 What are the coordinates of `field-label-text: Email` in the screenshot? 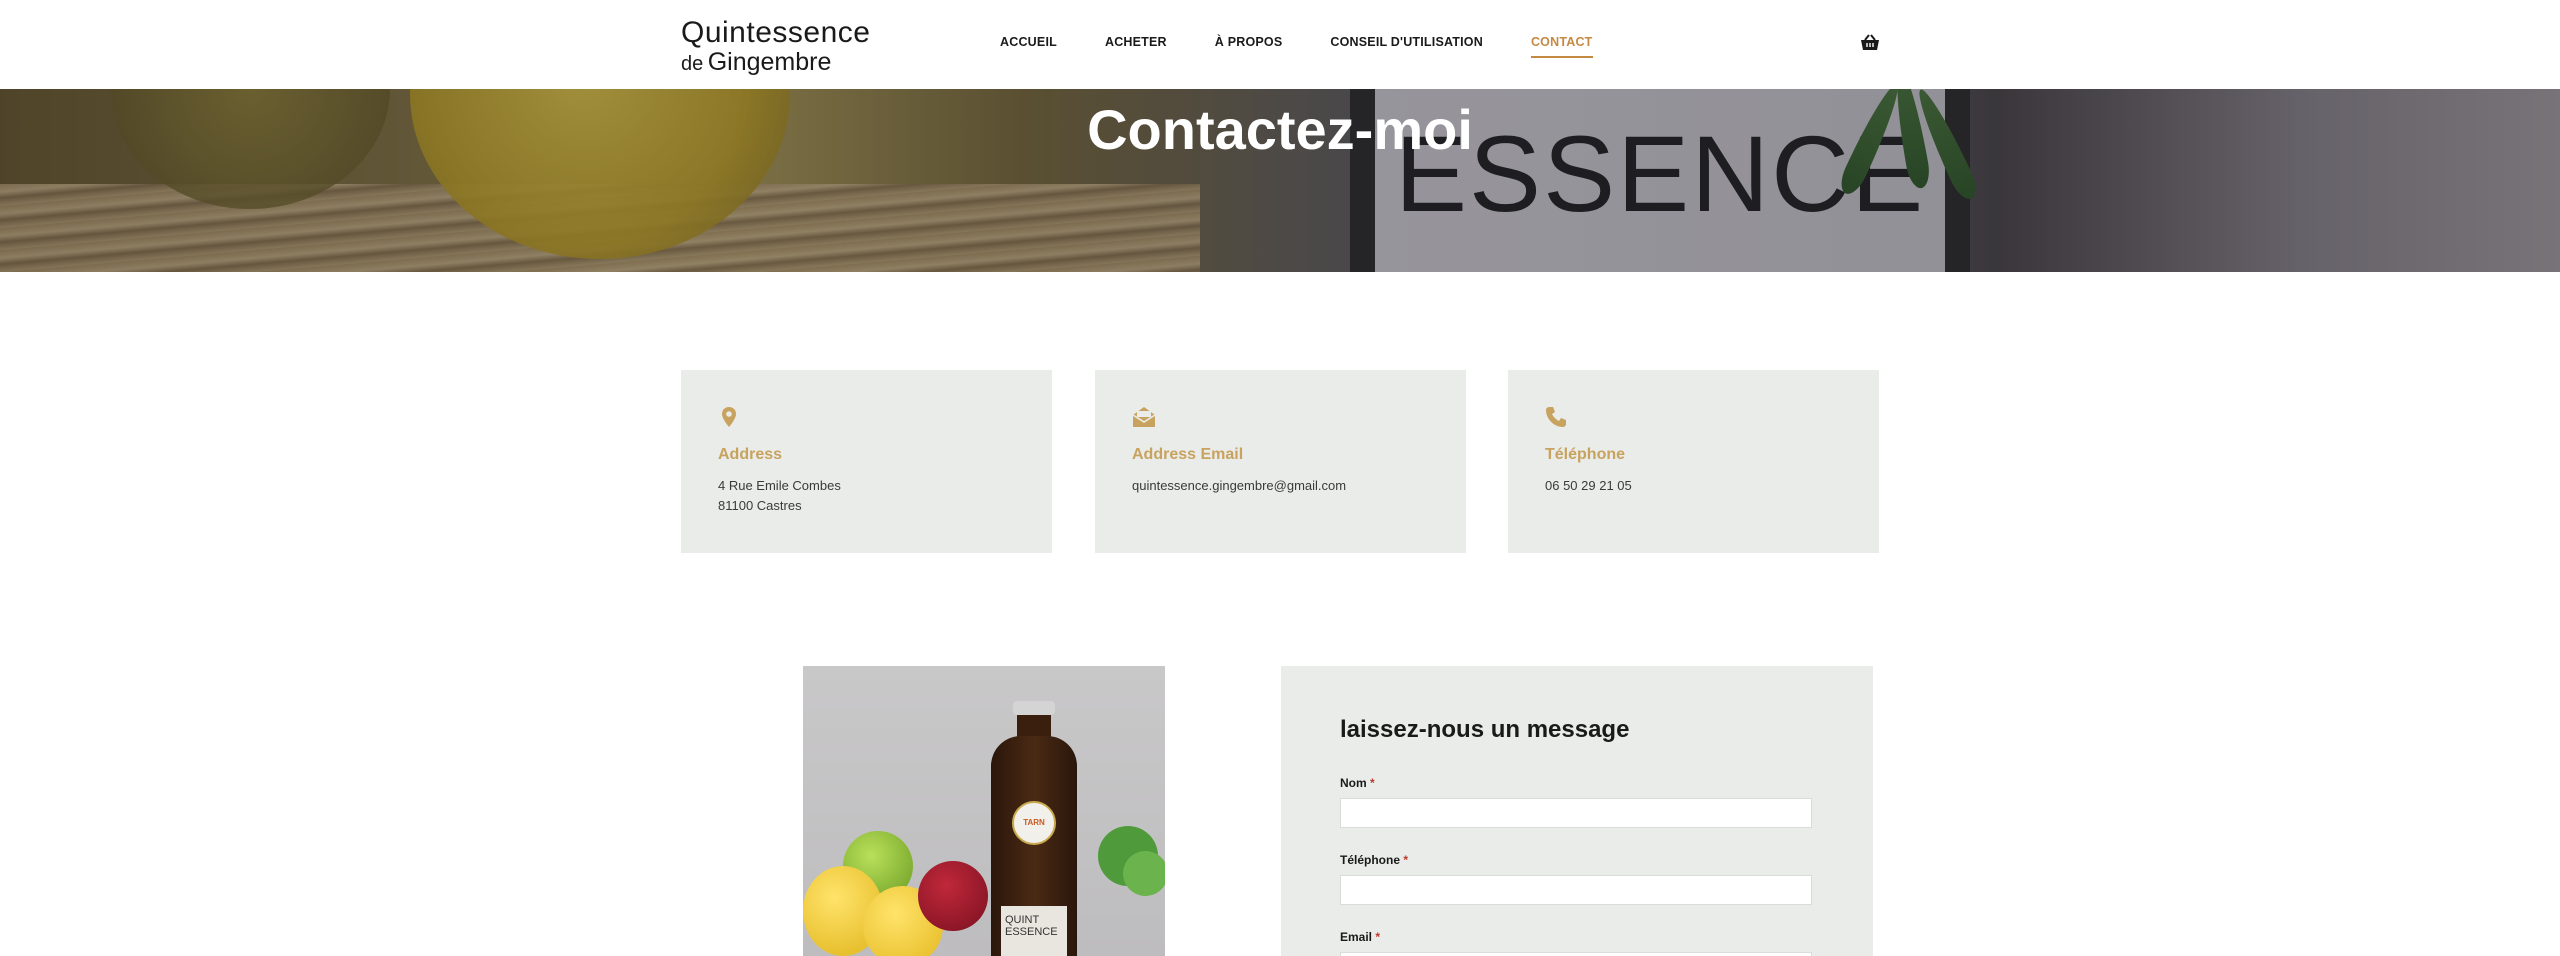 It's located at (1356, 937).